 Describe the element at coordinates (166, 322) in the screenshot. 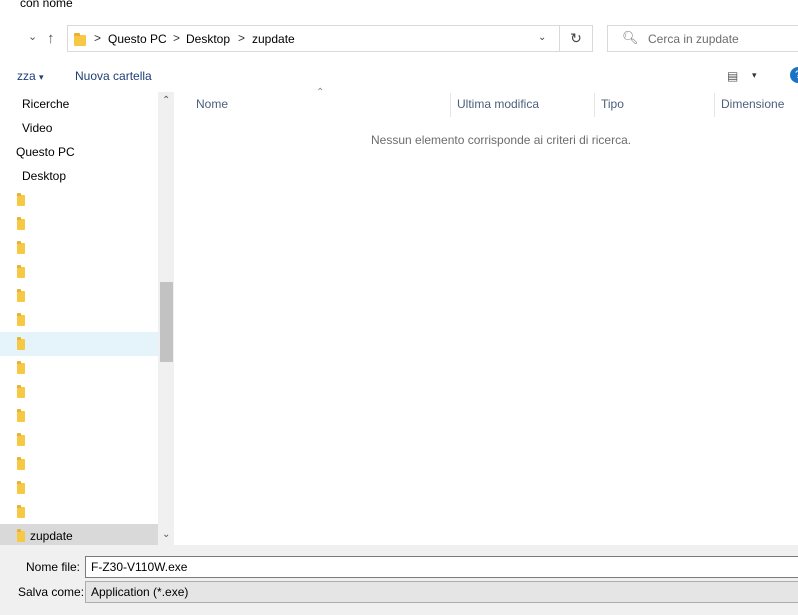

I see `nav-scrollbar-thumb` at that location.